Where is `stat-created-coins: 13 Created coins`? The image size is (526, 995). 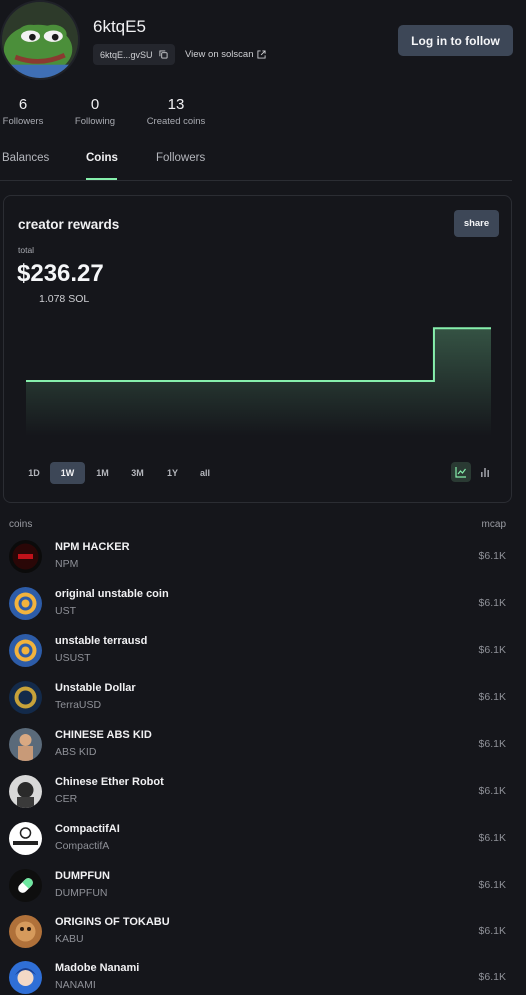
stat-created-coins: 13 Created coins is located at coordinates (176, 111).